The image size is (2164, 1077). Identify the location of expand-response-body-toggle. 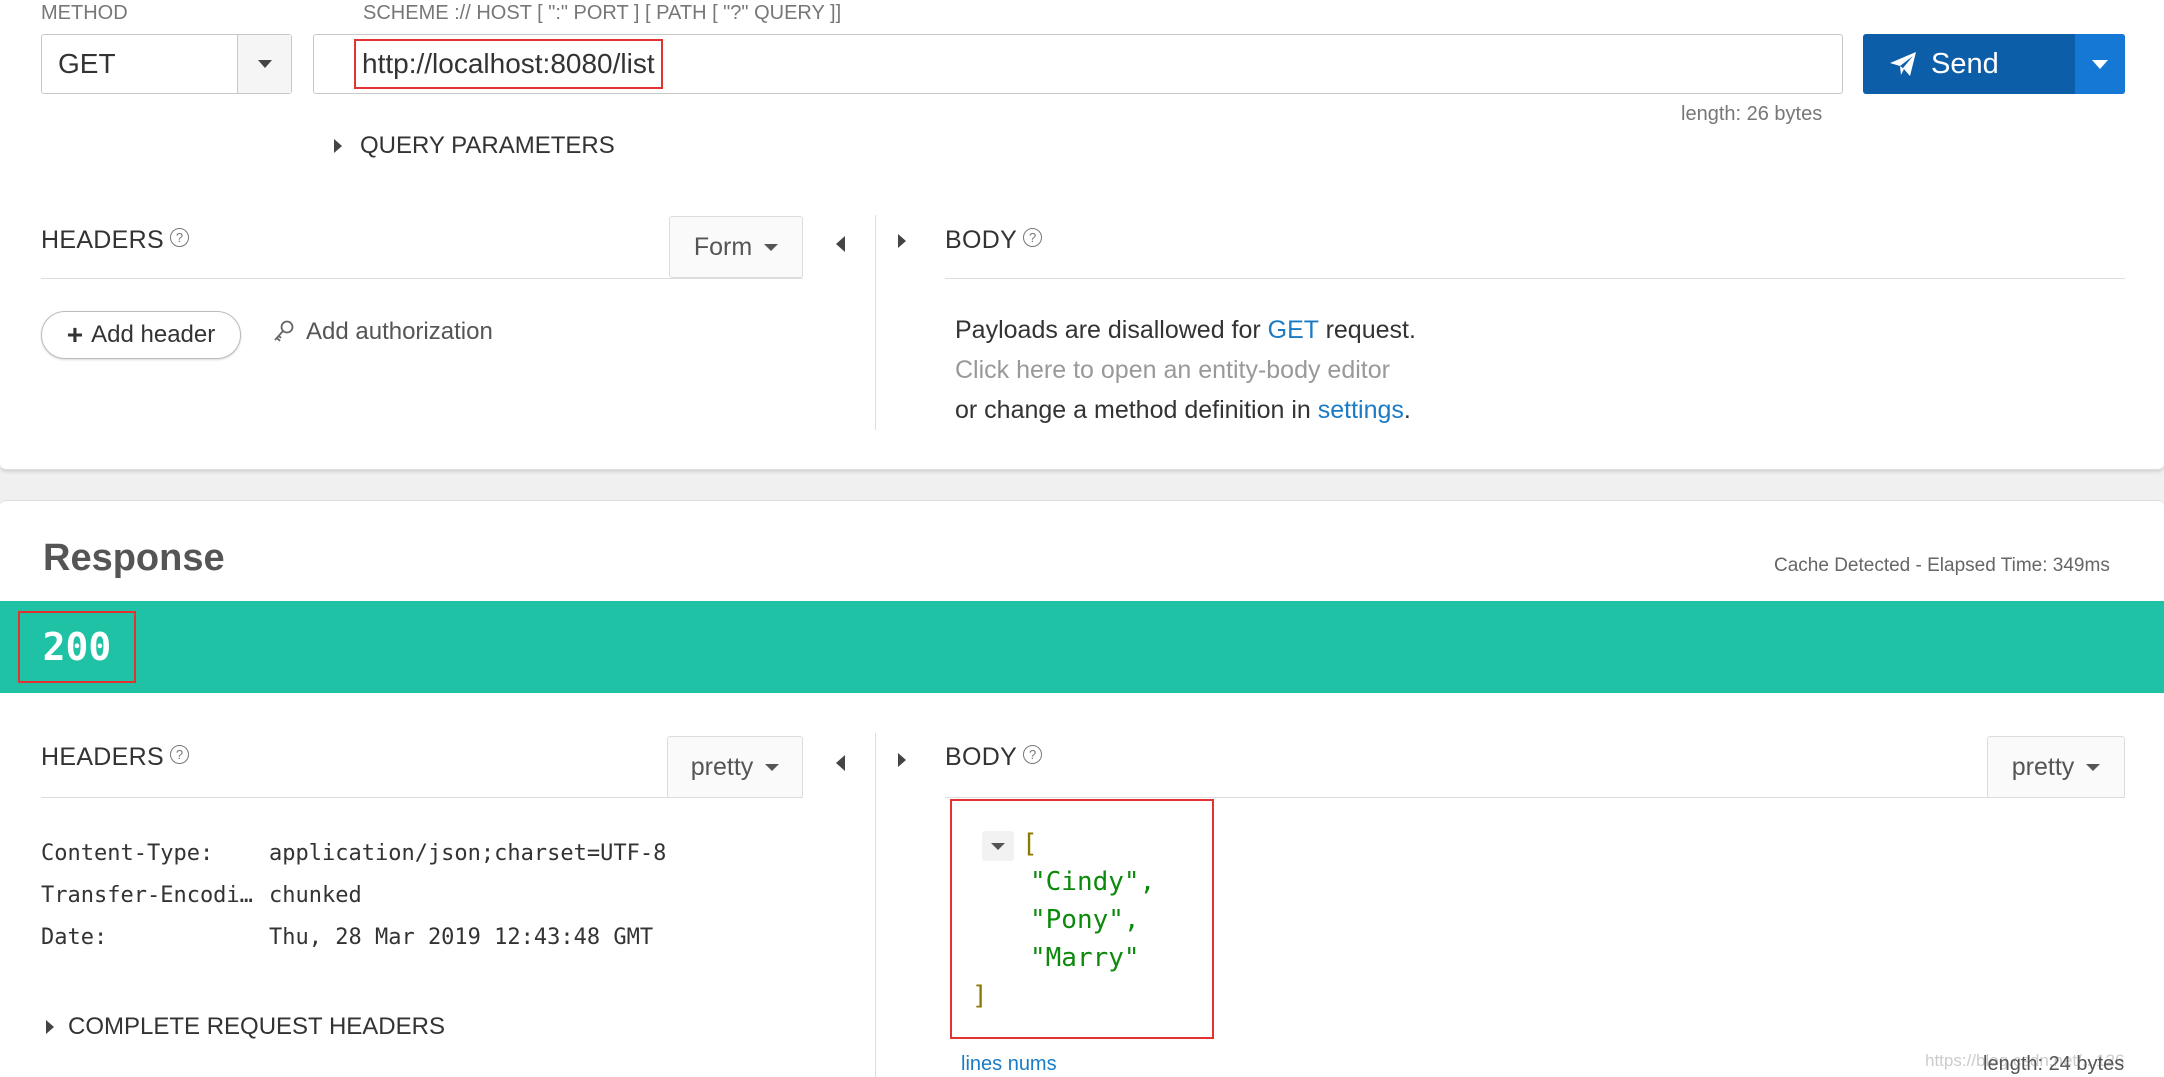
(902, 762).